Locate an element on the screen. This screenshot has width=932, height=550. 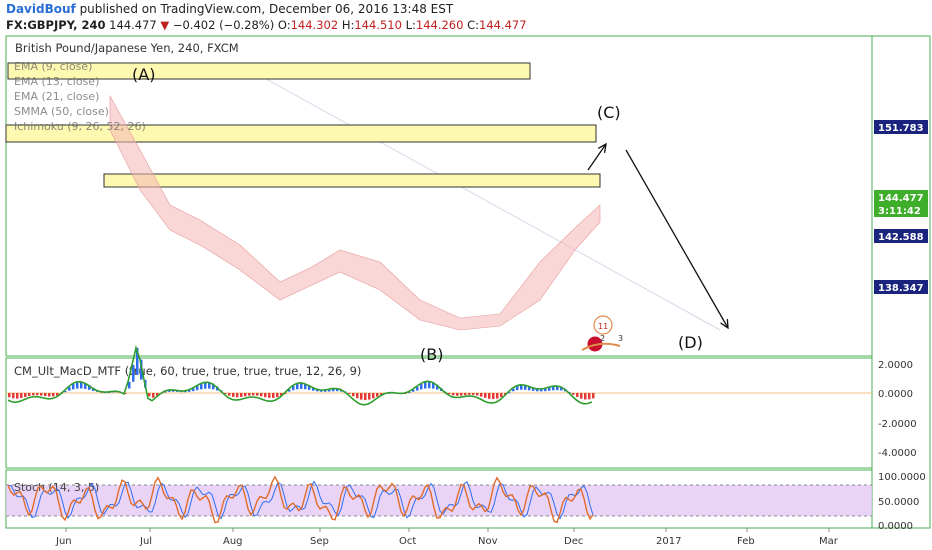
stoch-band is located at coordinates (439, 500).